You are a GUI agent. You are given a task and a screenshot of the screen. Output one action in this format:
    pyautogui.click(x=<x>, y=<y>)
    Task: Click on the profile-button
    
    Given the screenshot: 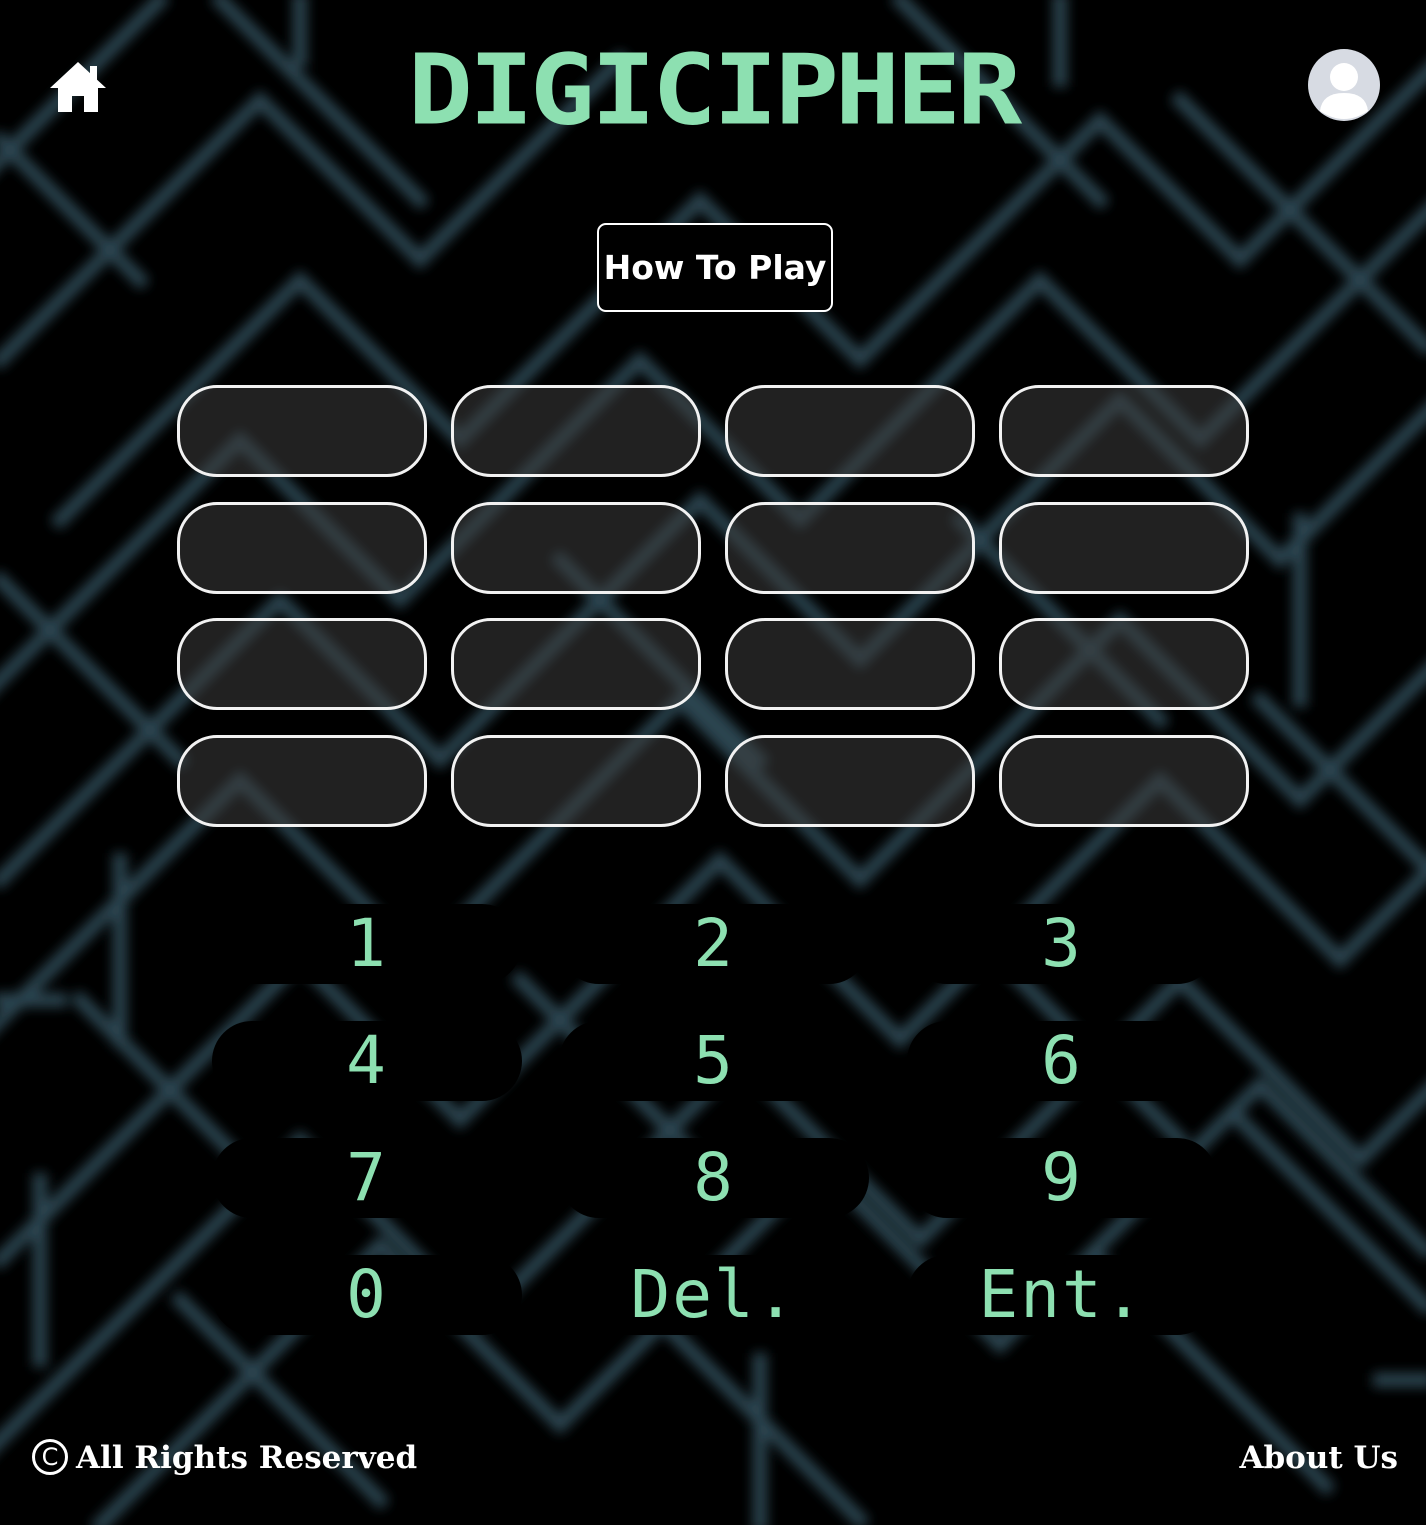 What is the action you would take?
    pyautogui.click(x=1344, y=85)
    